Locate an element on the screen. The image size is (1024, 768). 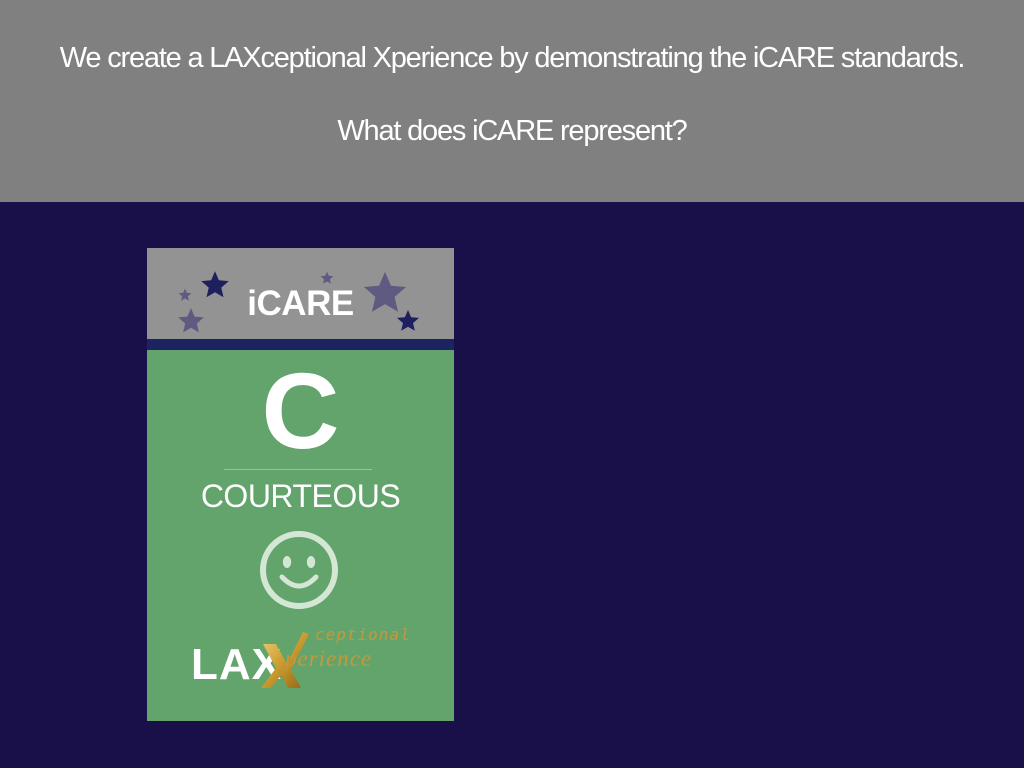
card-header: iCARE is located at coordinates (300, 293).